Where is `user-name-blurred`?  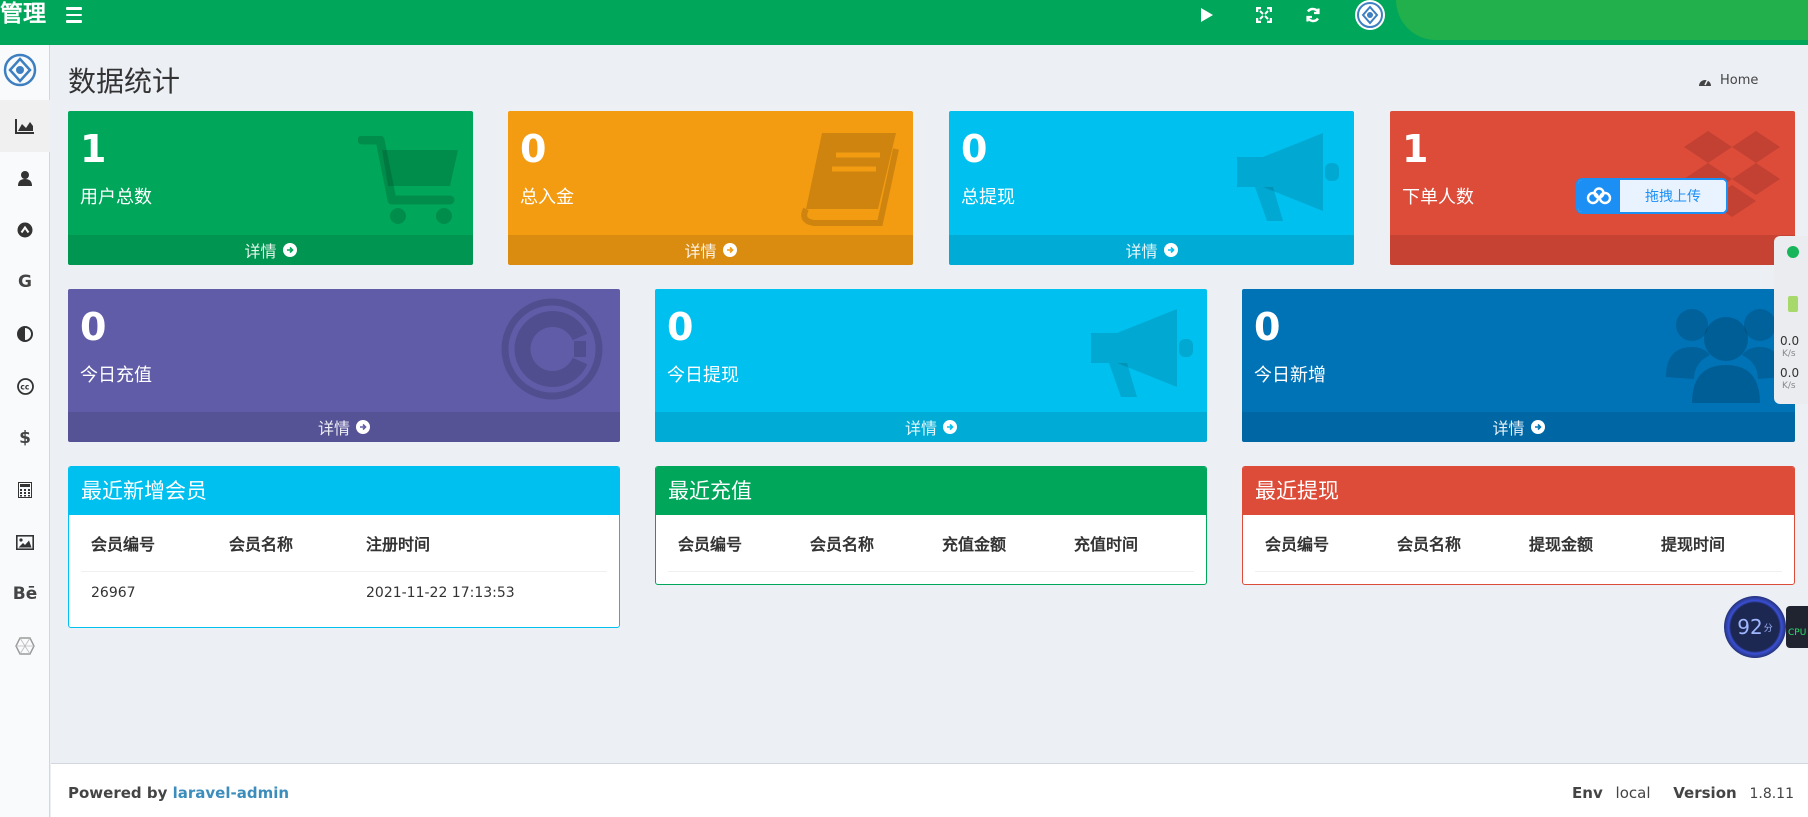
user-name-blurred is located at coordinates (1602, 20).